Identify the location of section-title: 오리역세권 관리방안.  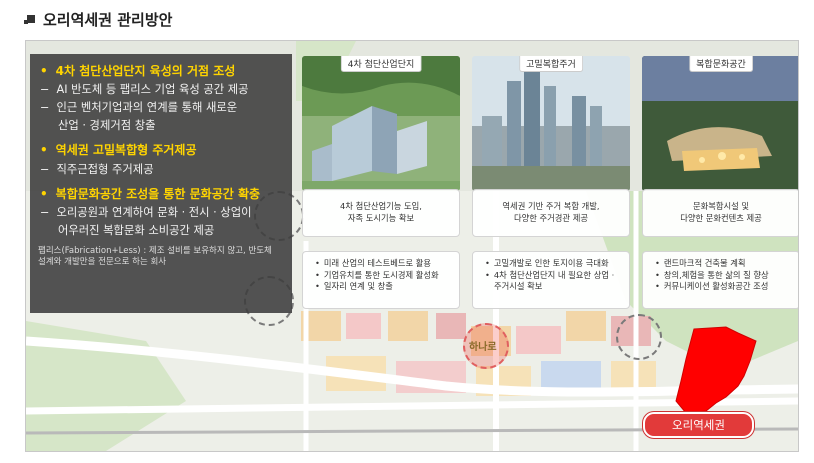
(108, 19).